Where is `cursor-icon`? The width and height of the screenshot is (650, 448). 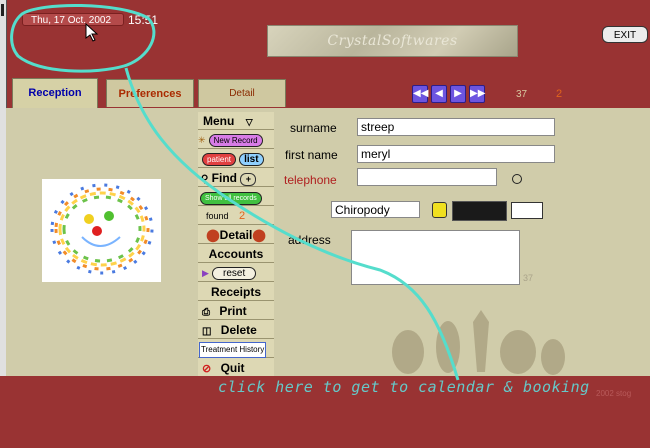 cursor-icon is located at coordinates (92, 32).